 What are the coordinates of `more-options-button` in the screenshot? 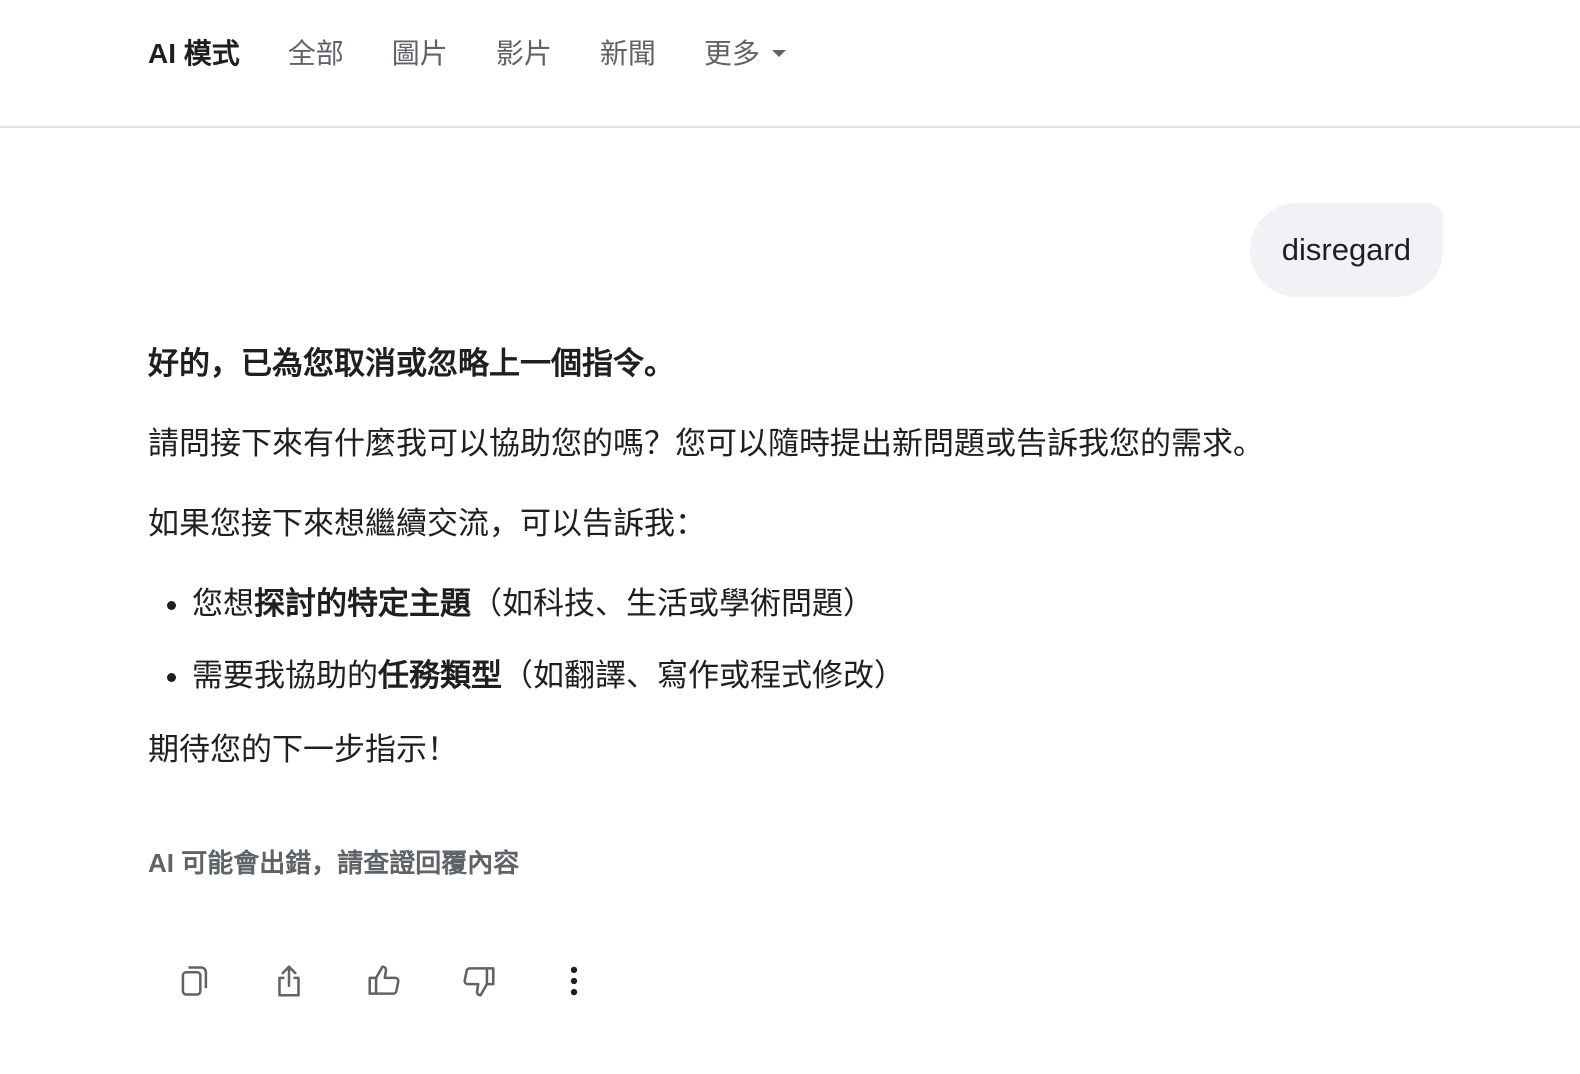 It's located at (574, 981).